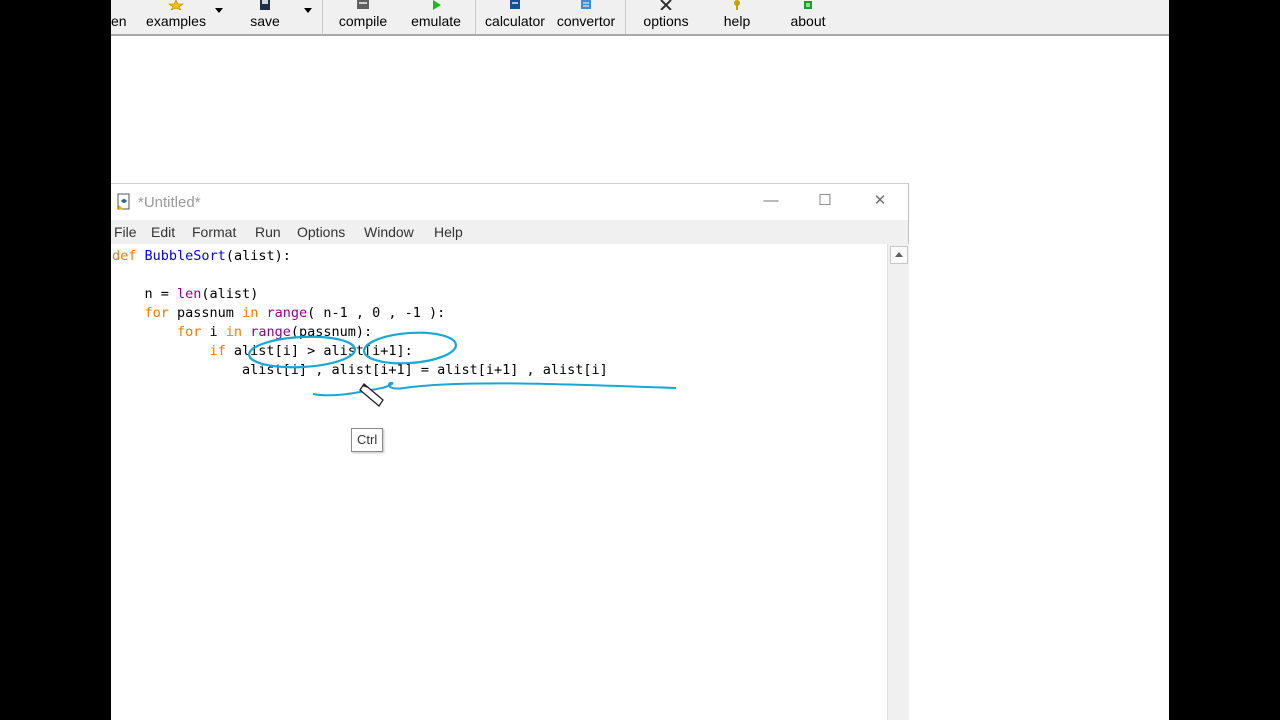 The height and width of the screenshot is (720, 1280). Describe the element at coordinates (363, 21) in the screenshot. I see `toolbar-compile-label: compile` at that location.